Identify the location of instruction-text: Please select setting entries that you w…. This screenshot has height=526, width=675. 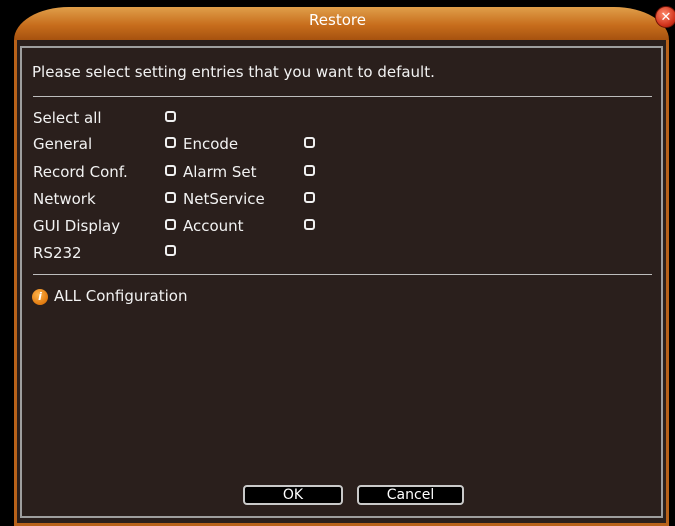
(233, 72).